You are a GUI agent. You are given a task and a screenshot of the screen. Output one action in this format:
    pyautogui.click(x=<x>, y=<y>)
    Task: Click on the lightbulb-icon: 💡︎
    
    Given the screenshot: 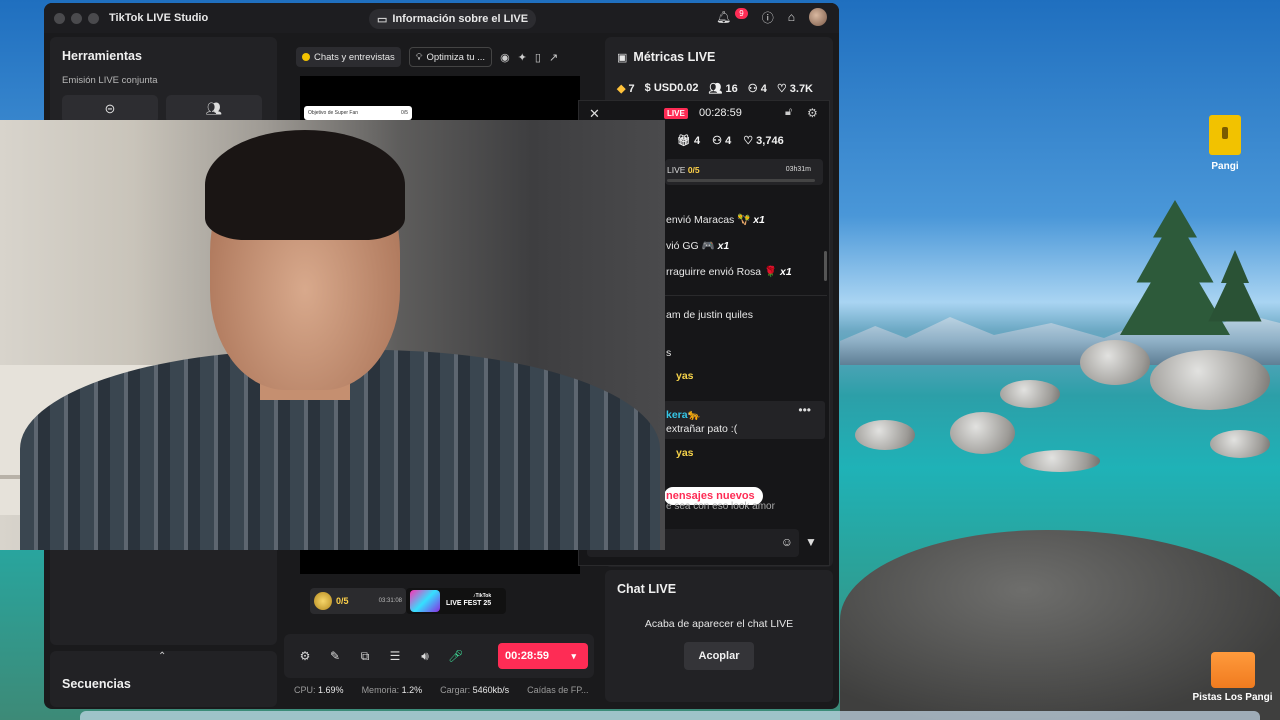 What is the action you would take?
    pyautogui.click(x=419, y=57)
    